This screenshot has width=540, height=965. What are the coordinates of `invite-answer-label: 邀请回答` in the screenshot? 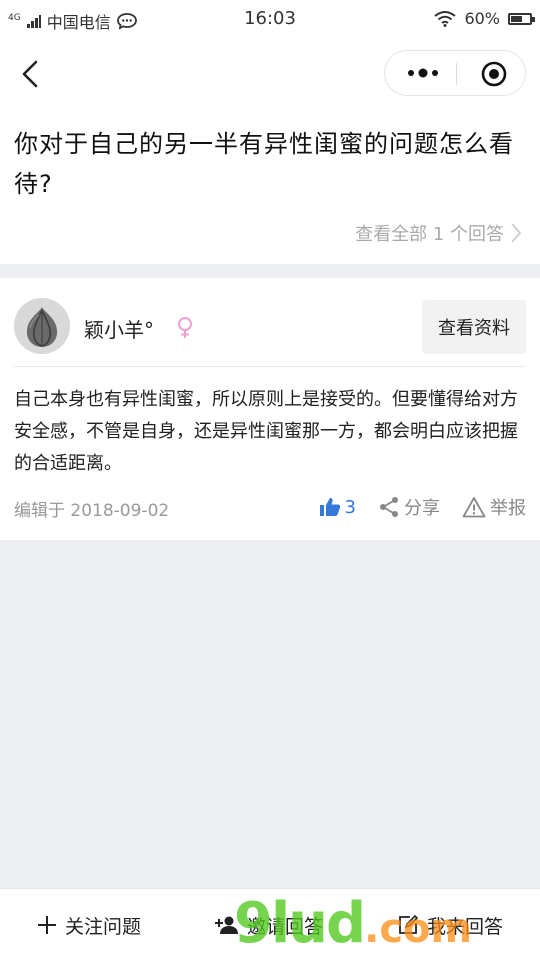 It's located at (284, 926).